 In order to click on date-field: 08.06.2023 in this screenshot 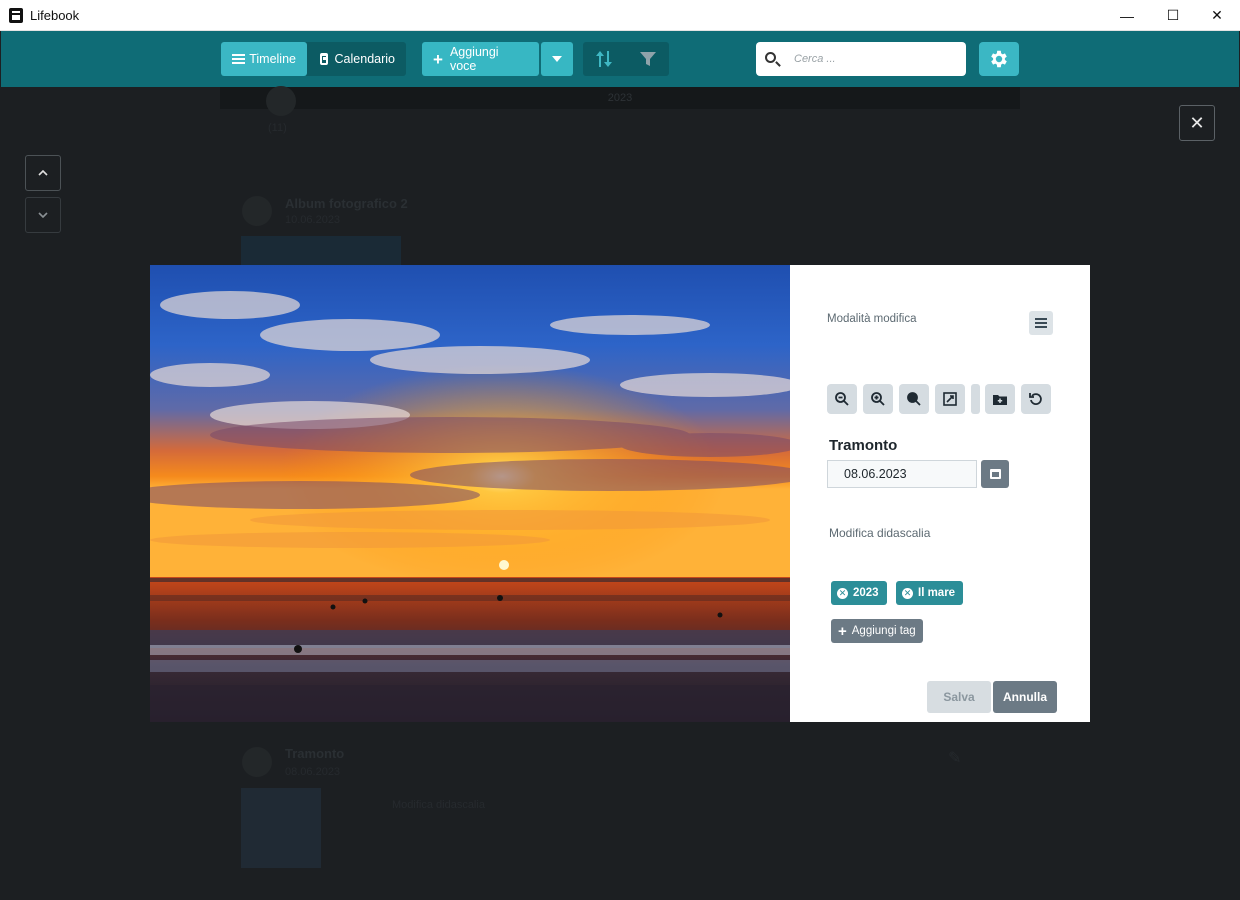, I will do `click(902, 474)`.